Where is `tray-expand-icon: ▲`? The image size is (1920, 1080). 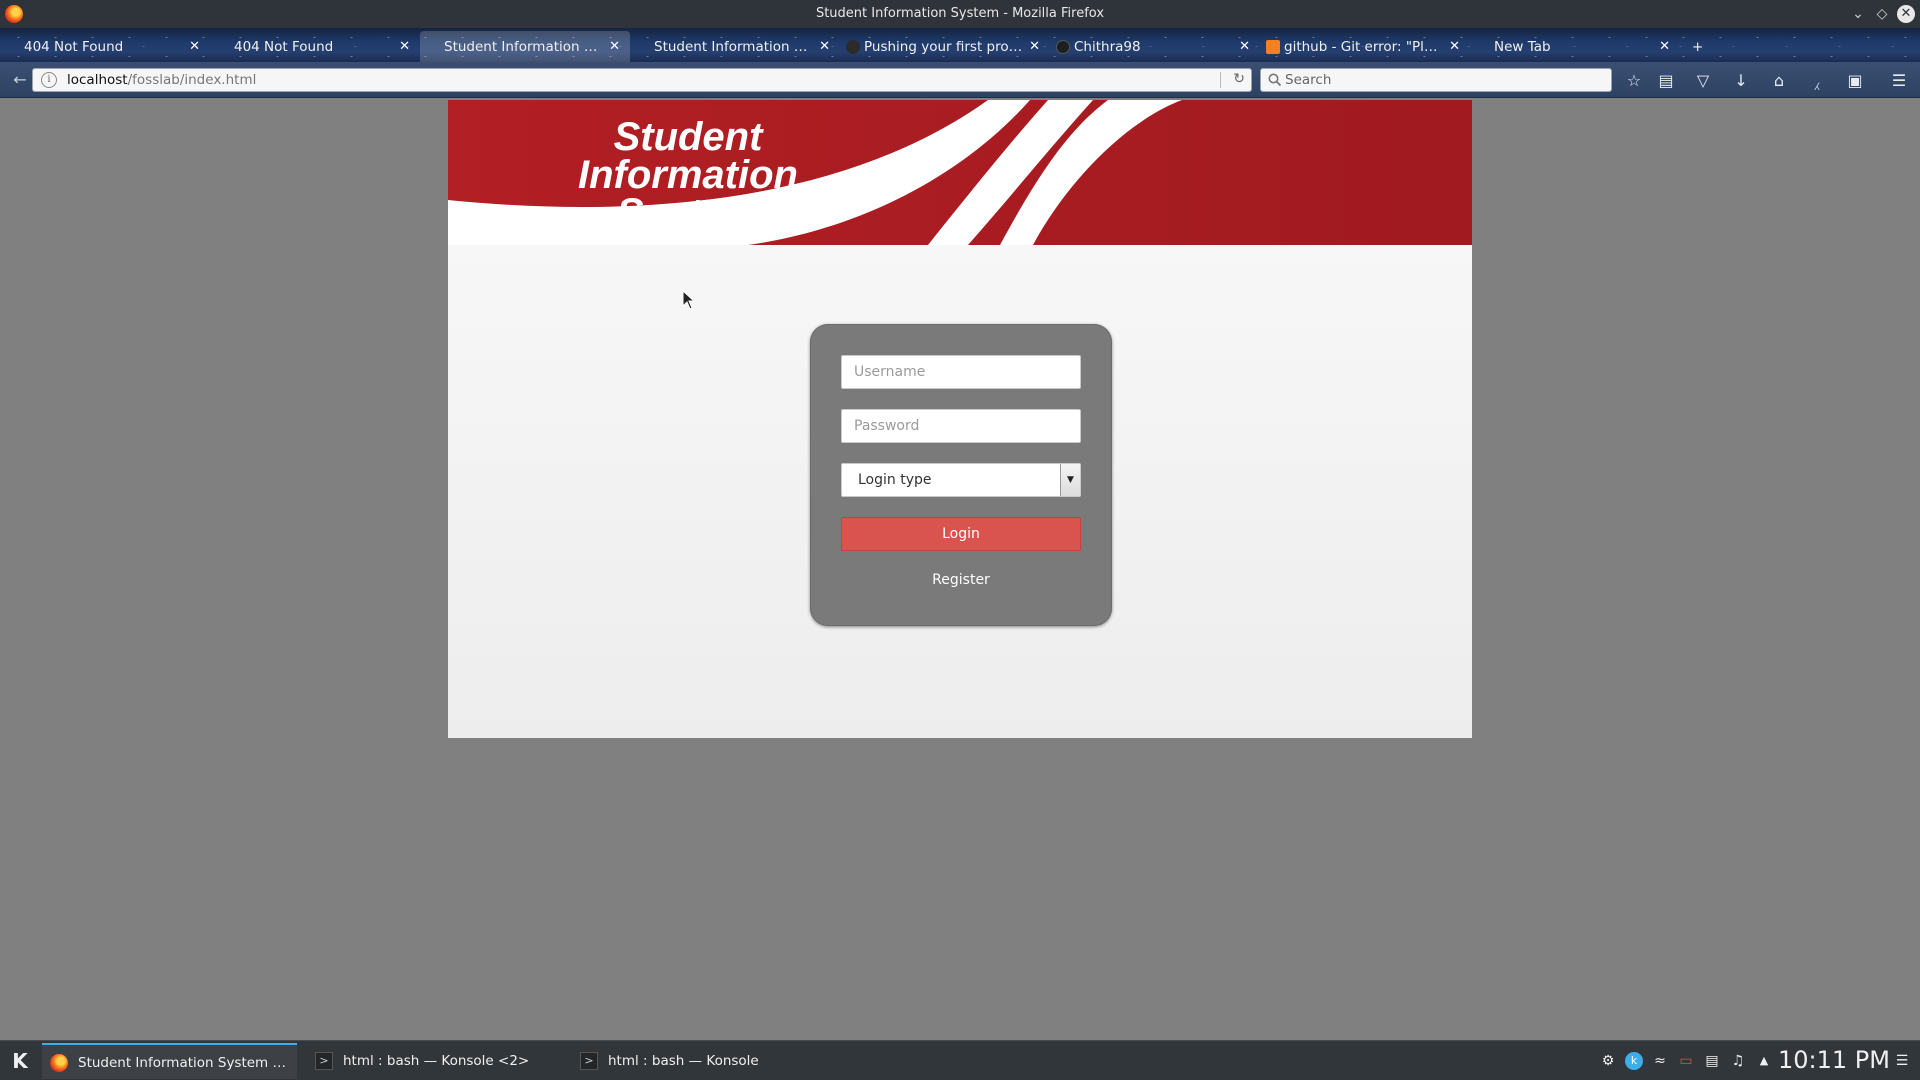
tray-expand-icon: ▲ is located at coordinates (1764, 1061).